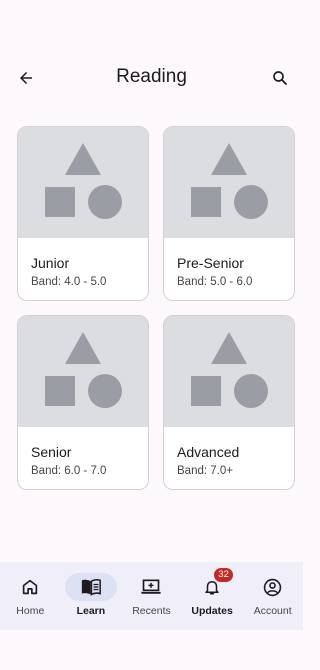 Image resolution: width=320 pixels, height=670 pixels. Describe the element at coordinates (224, 575) in the screenshot. I see `updates-badge: 32` at that location.